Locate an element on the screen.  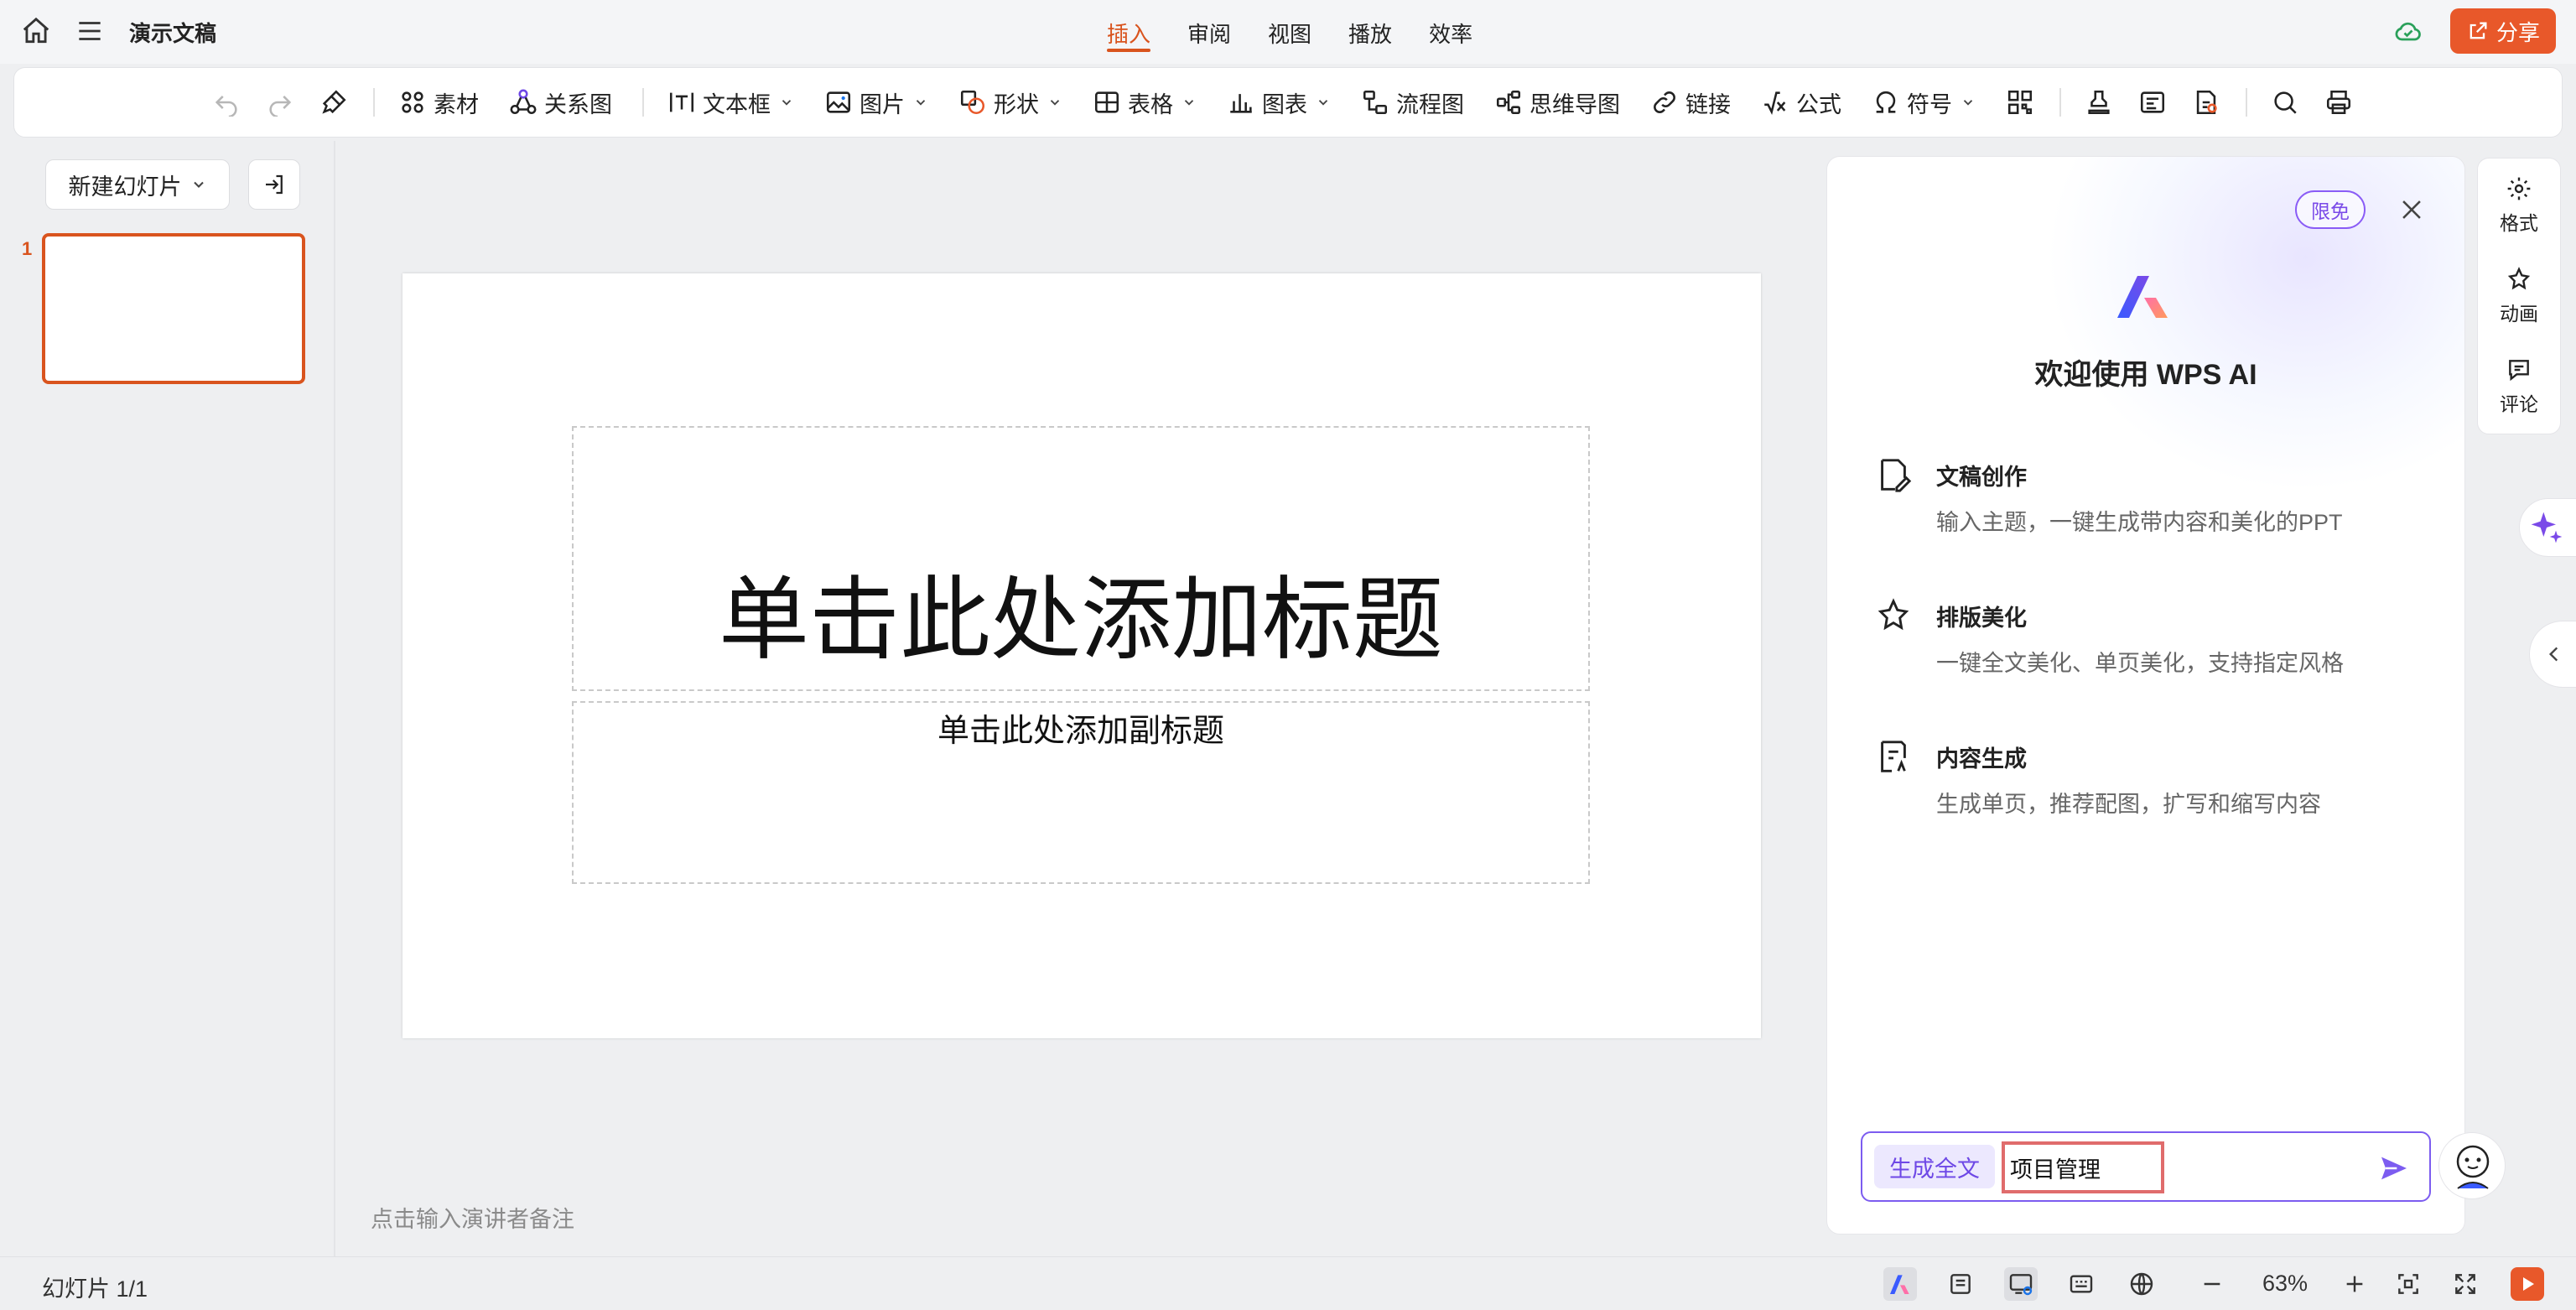
format-painter-icon is located at coordinates (333, 102).